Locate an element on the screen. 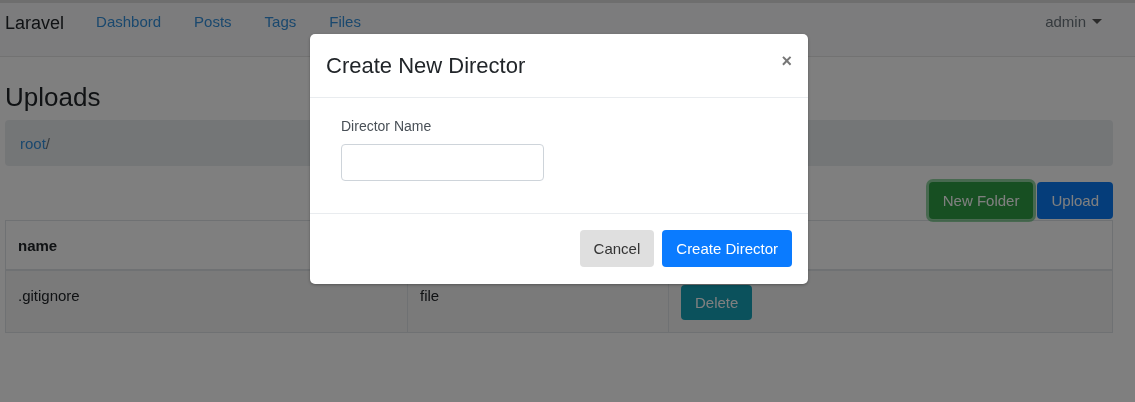 This screenshot has height=402, width=1135. close-button: × is located at coordinates (786, 61).